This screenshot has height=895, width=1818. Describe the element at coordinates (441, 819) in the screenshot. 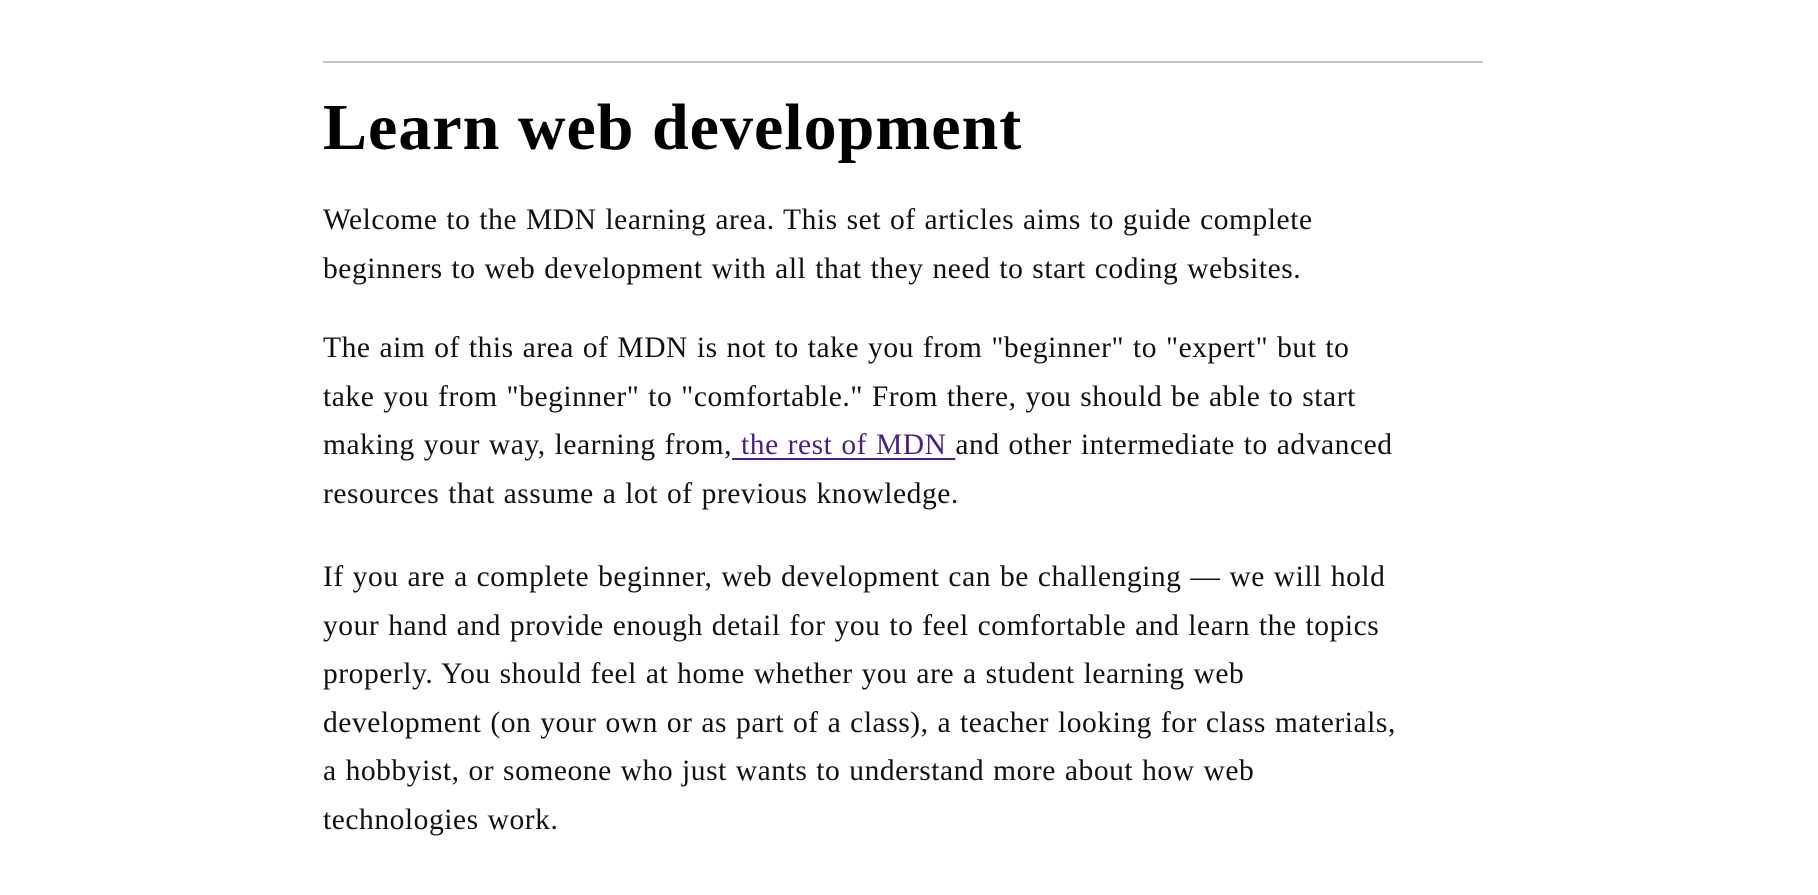

I see `text-line: technologies work.` at that location.